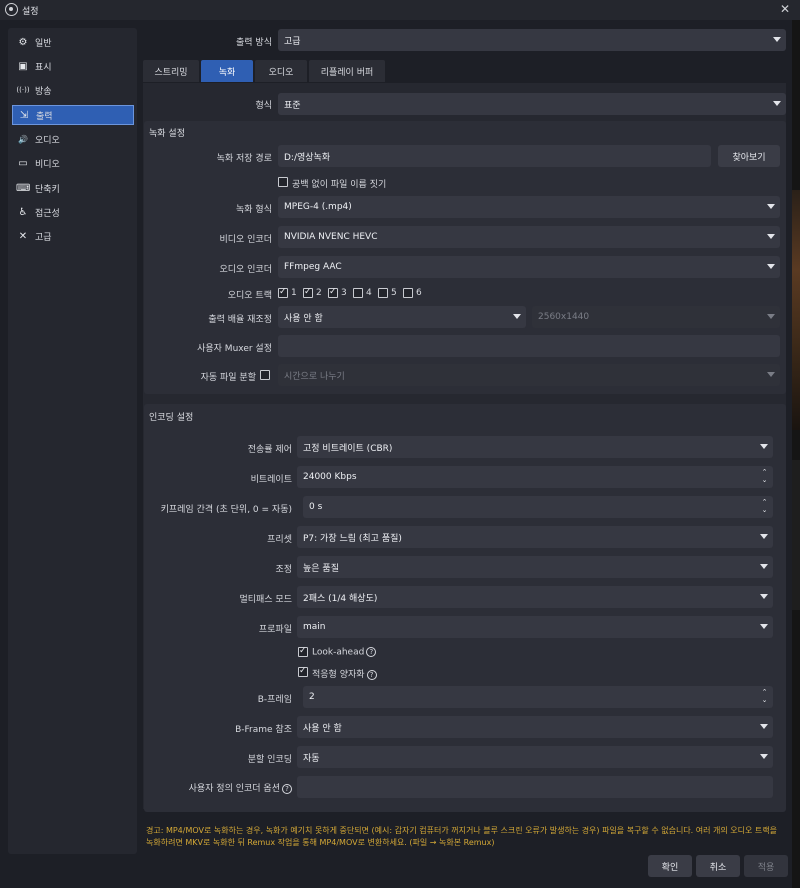 The width and height of the screenshot is (800, 888). What do you see at coordinates (73, 163) in the screenshot?
I see `sidebar-item-video: ▭ 비디오` at bounding box center [73, 163].